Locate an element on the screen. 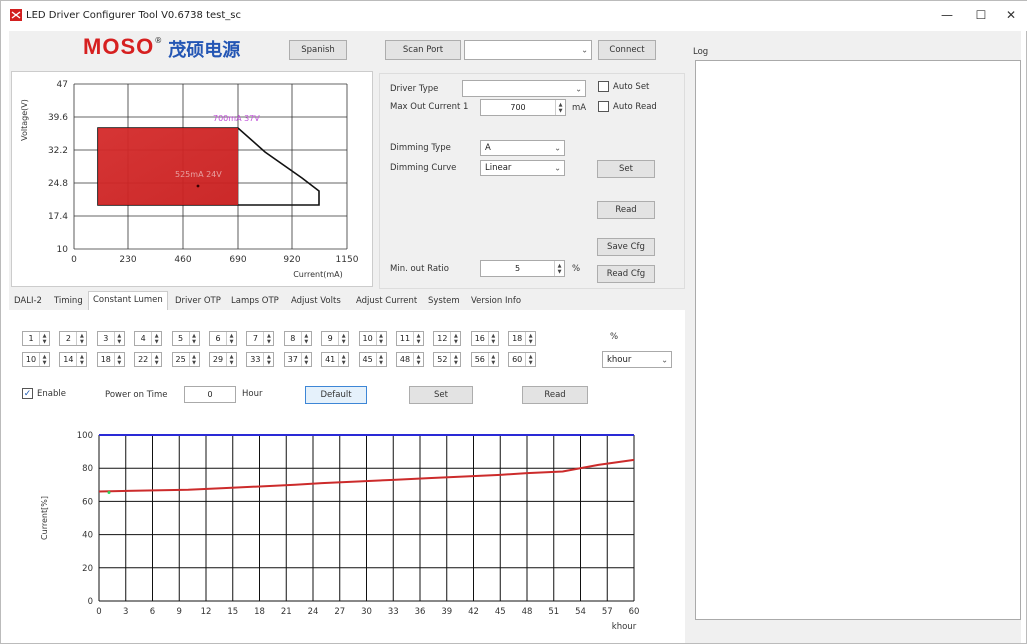 This screenshot has width=1027, height=644. driver-read-button: Read is located at coordinates (626, 210).